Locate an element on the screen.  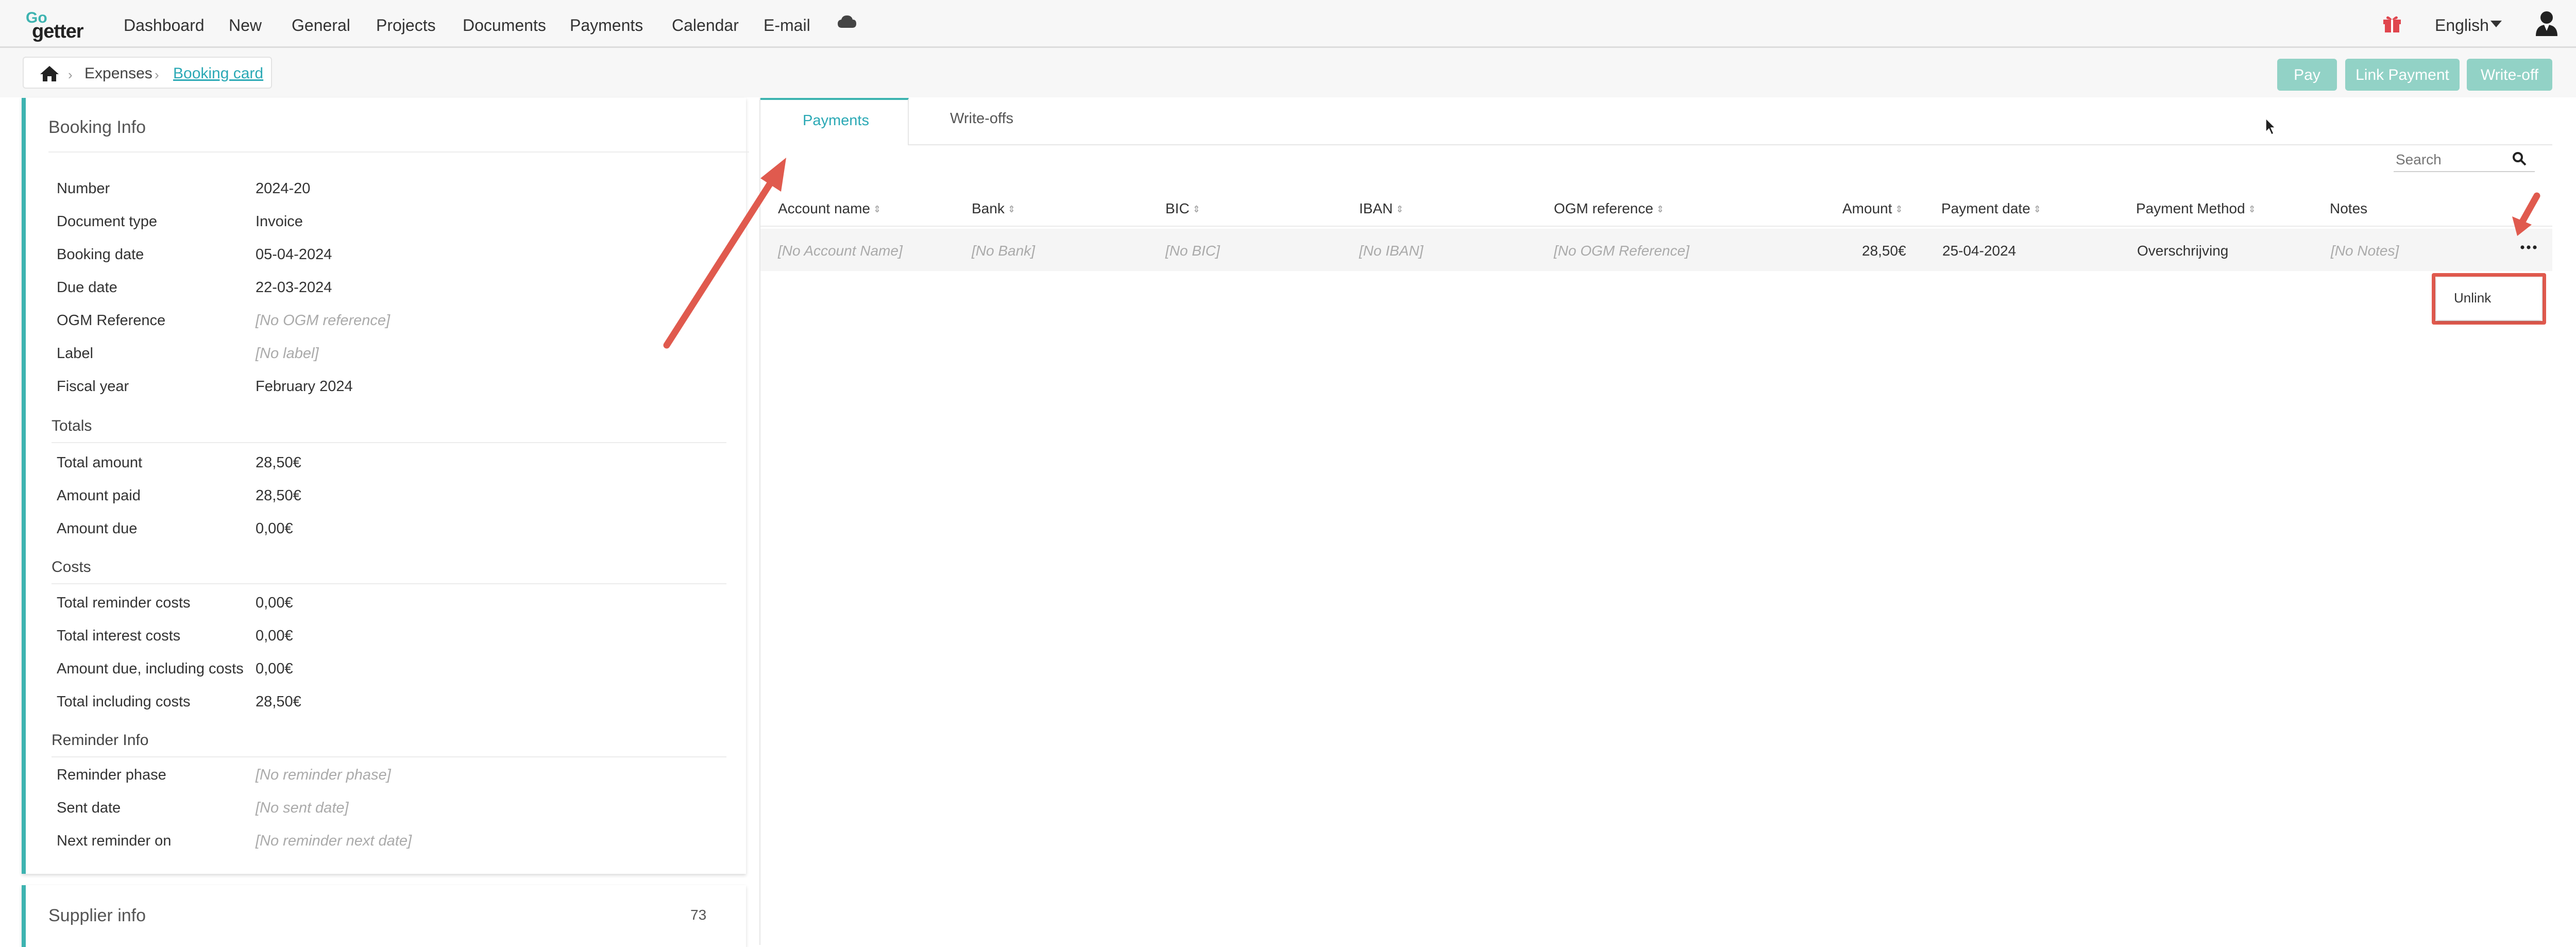
chevron-down-icon is located at coordinates (2496, 24).